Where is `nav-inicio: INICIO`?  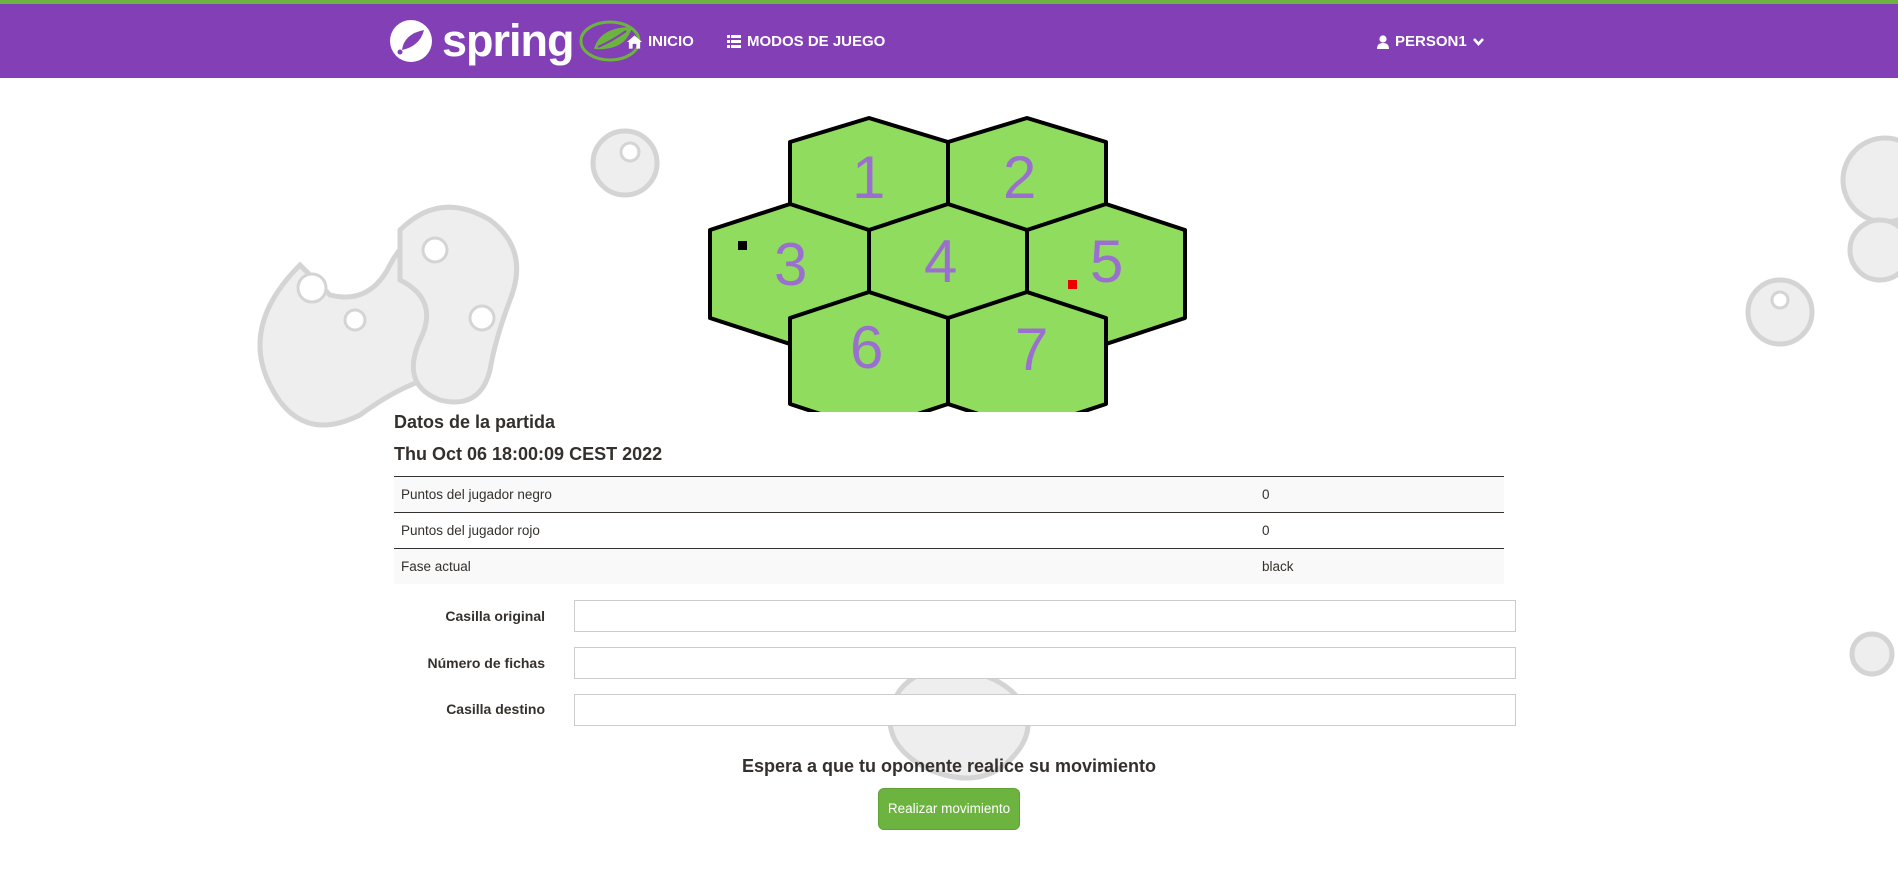
nav-inicio: INICIO is located at coordinates (660, 41).